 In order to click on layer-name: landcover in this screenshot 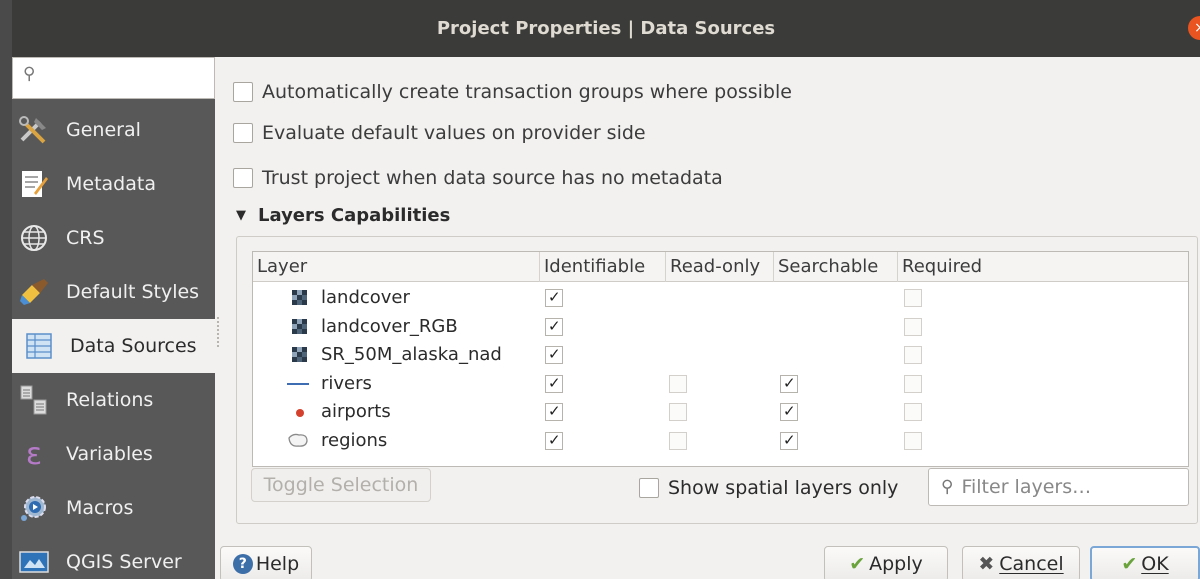, I will do `click(365, 297)`.